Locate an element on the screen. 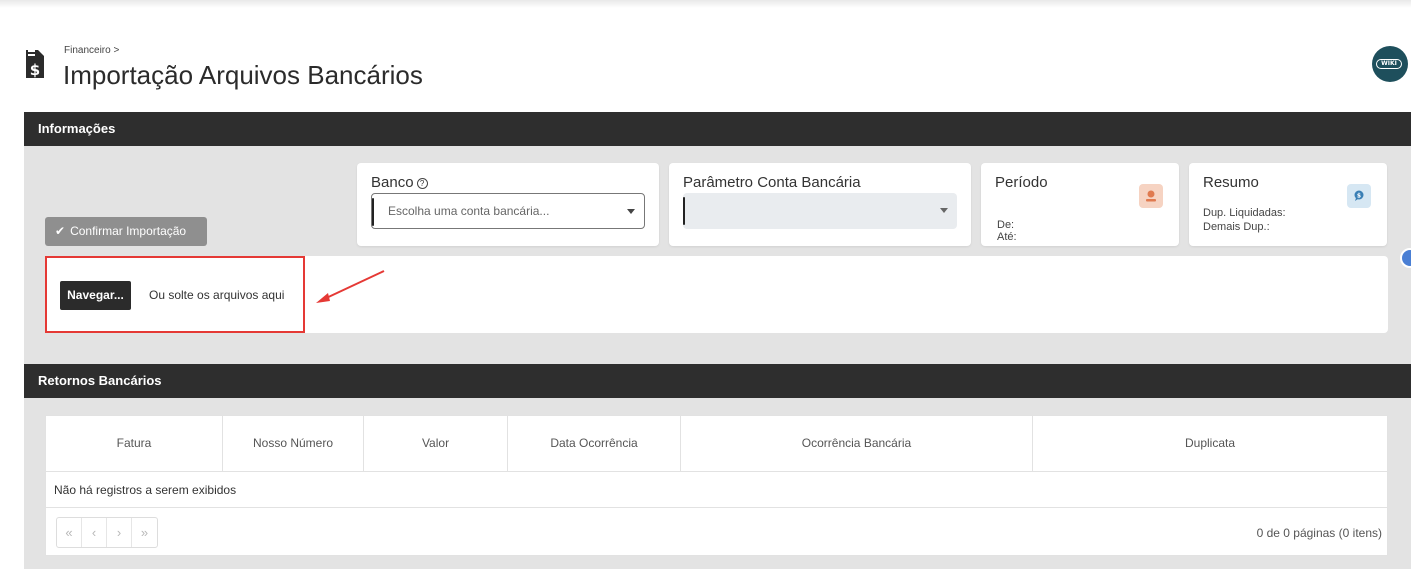 The height and width of the screenshot is (569, 1411). prev-page-button: ‹ is located at coordinates (94, 532).